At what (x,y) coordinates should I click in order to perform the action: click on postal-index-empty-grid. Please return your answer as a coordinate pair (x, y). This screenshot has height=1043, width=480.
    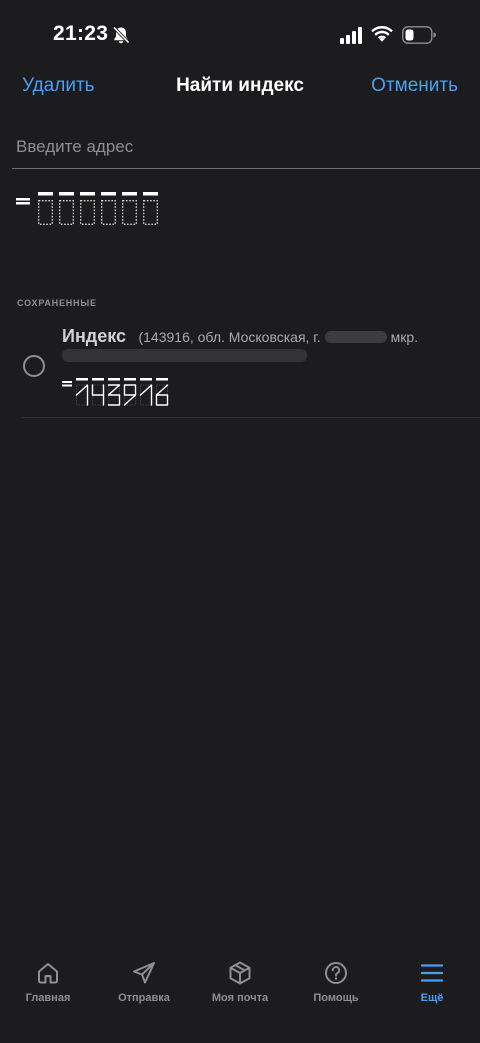
    Looking at the image, I should click on (87, 208).